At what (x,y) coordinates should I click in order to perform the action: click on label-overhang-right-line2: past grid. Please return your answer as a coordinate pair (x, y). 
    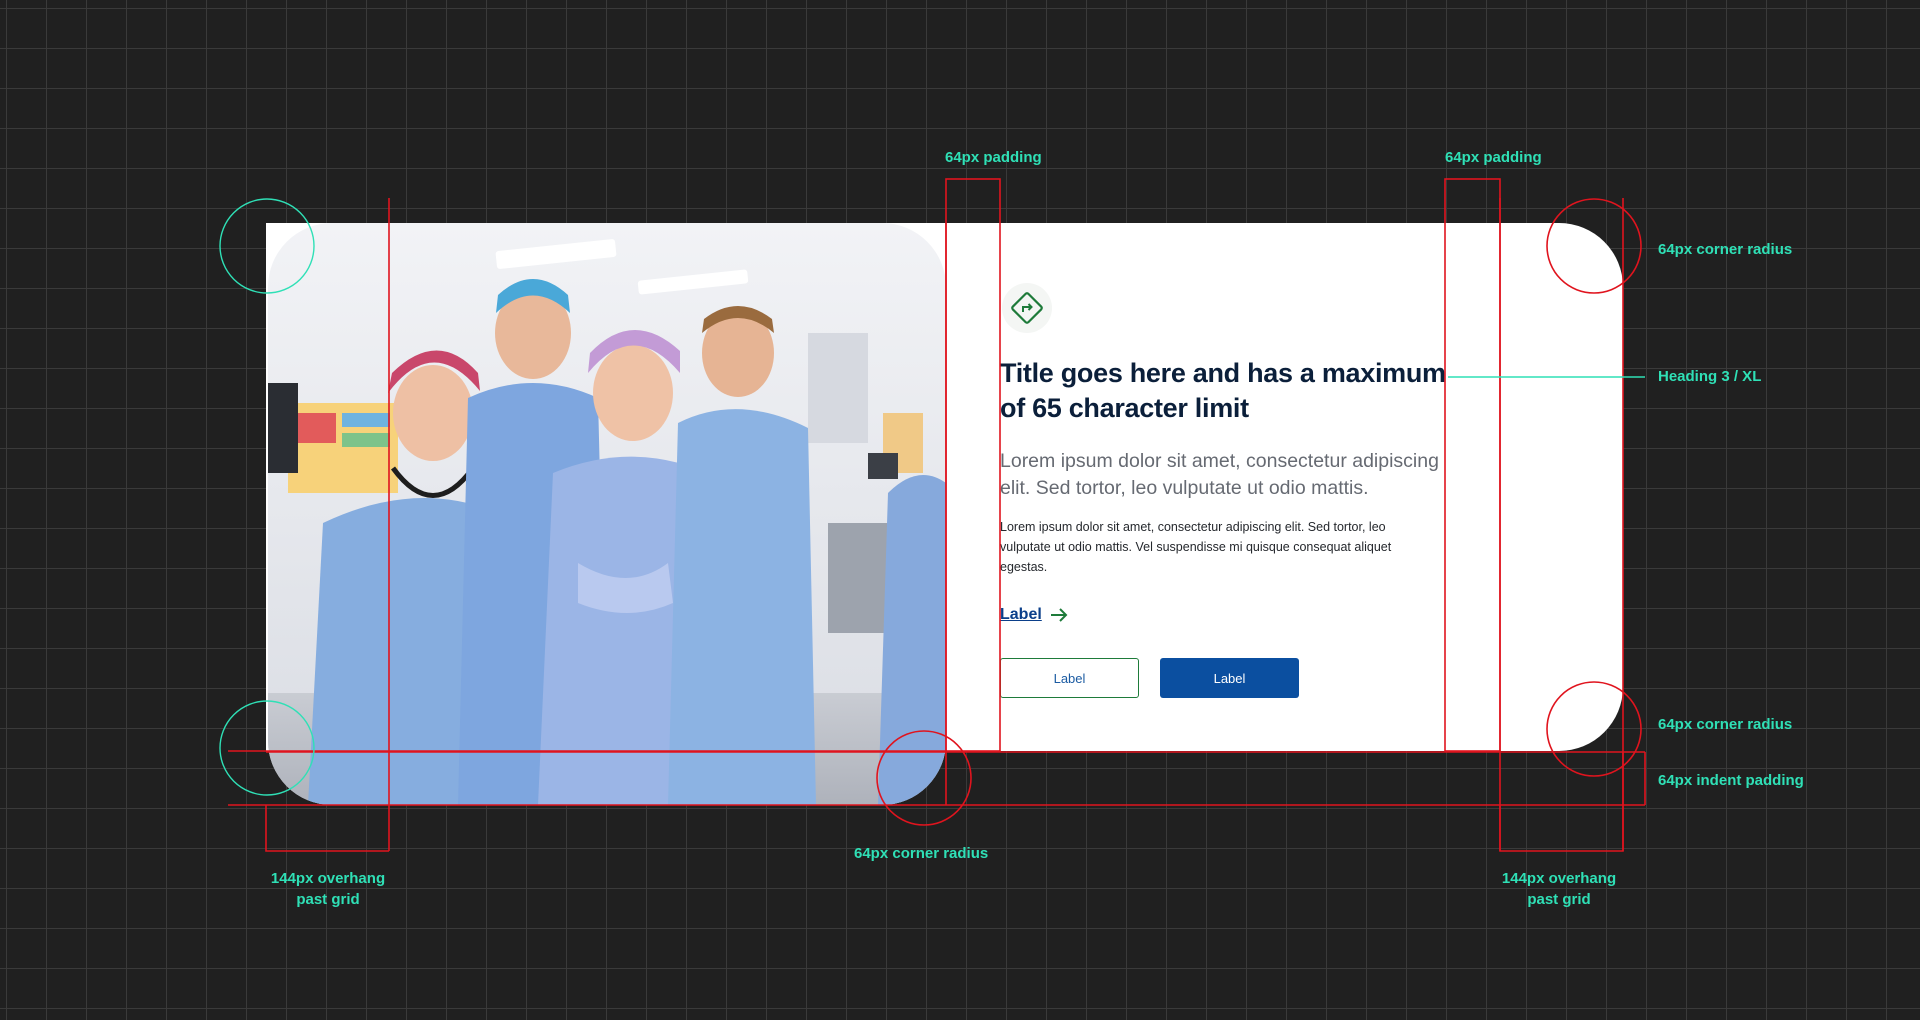
    Looking at the image, I should click on (1559, 899).